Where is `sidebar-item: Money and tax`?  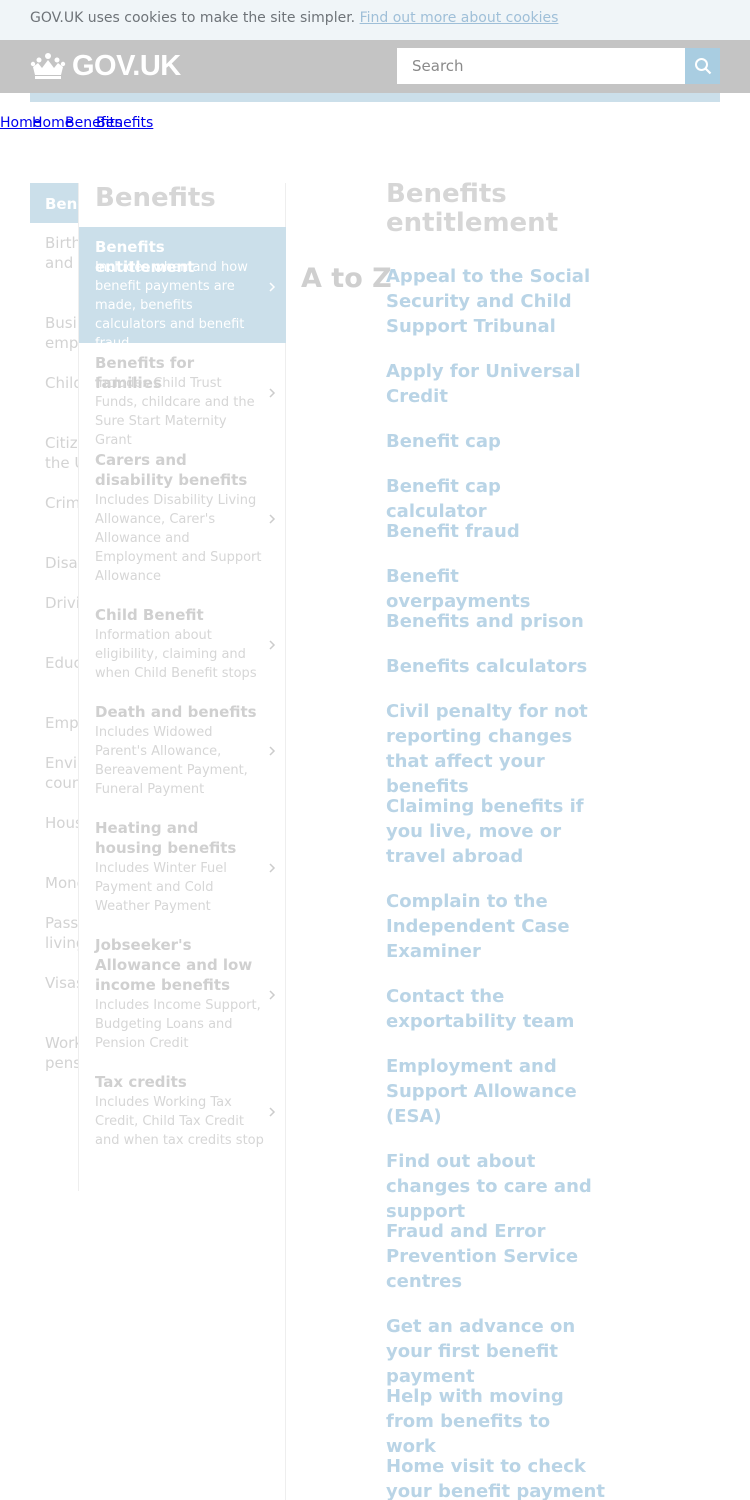 sidebar-item: Money and tax is located at coordinates (62, 883).